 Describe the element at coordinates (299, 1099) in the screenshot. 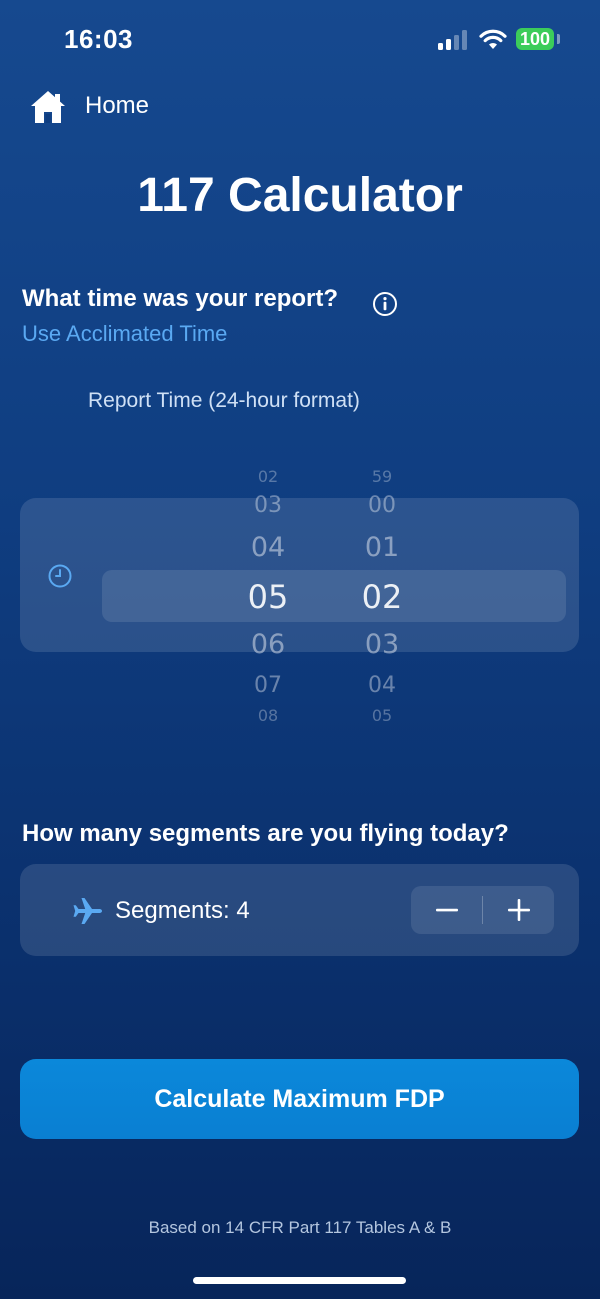

I see `calculate-button: Calculate Maximum FDP` at that location.